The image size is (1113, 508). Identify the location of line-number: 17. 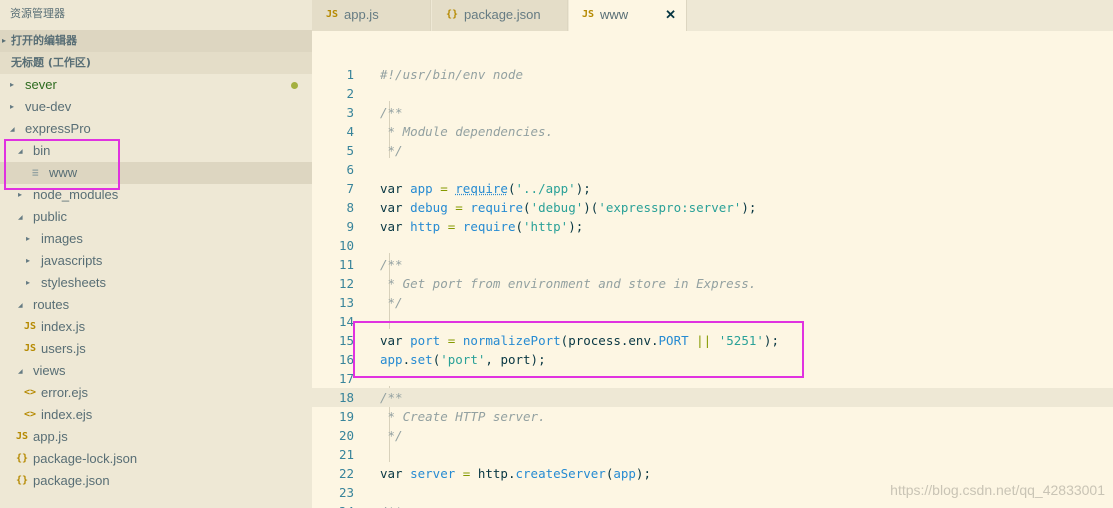
(346, 378).